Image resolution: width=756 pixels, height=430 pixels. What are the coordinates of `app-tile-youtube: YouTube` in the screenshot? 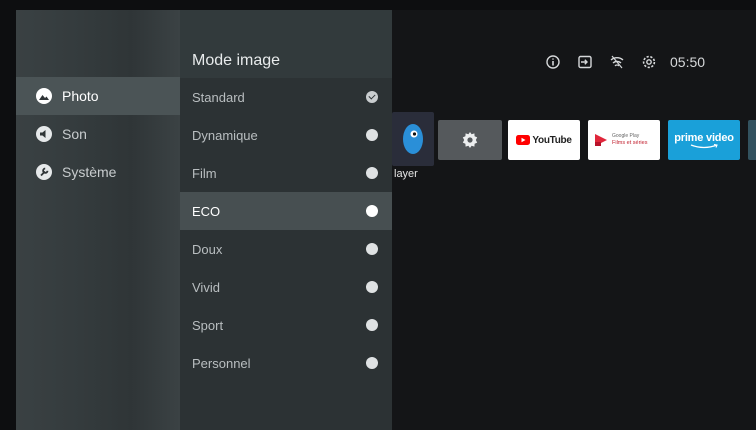 It's located at (544, 140).